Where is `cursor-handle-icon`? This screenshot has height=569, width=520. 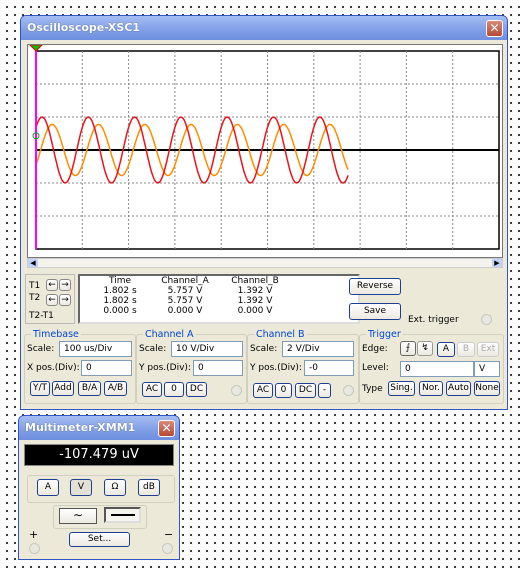
cursor-handle-icon is located at coordinates (36, 48).